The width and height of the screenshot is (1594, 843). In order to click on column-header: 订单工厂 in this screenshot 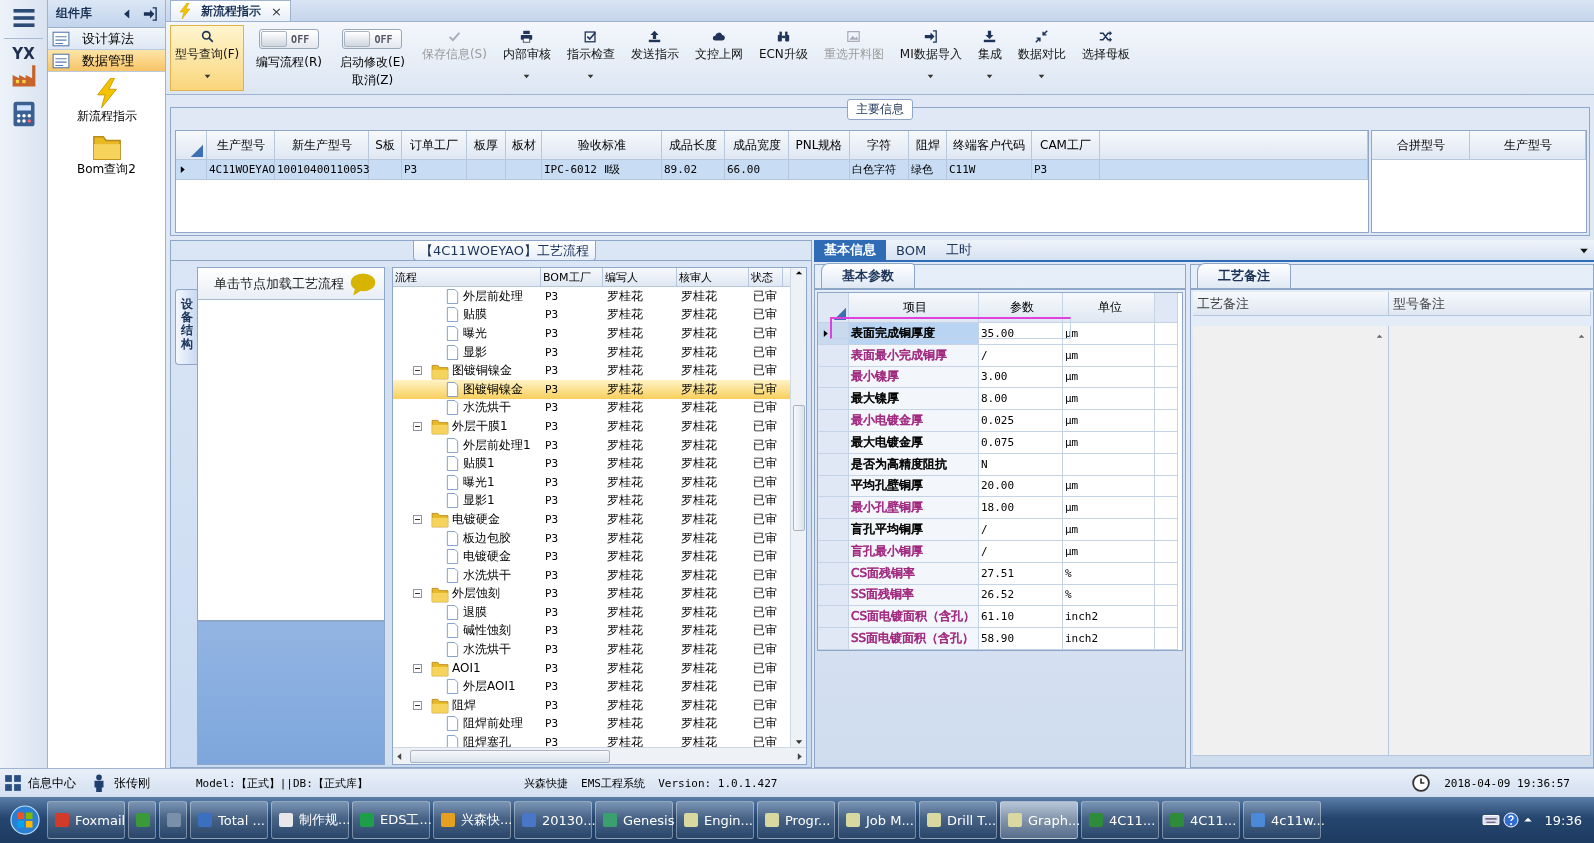, I will do `click(434, 145)`.